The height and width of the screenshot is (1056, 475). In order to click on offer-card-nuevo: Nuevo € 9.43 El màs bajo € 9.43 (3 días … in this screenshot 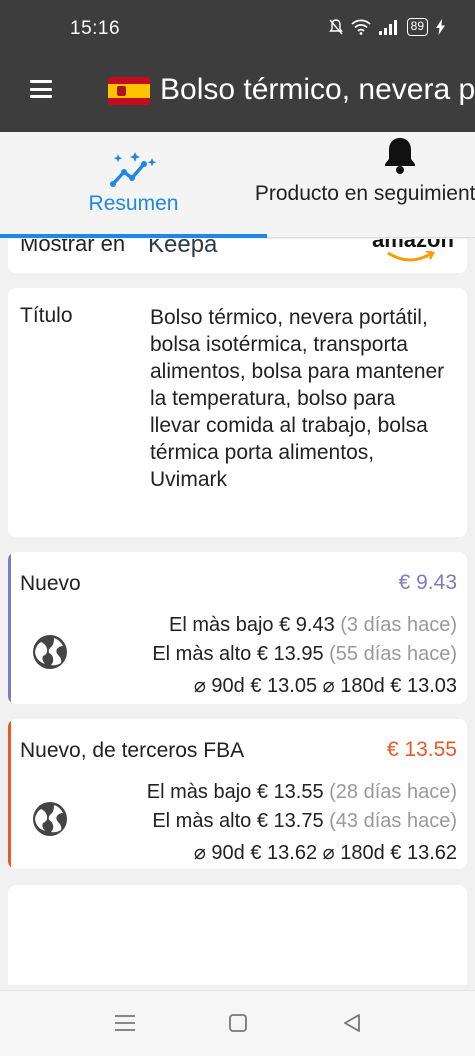, I will do `click(237, 628)`.